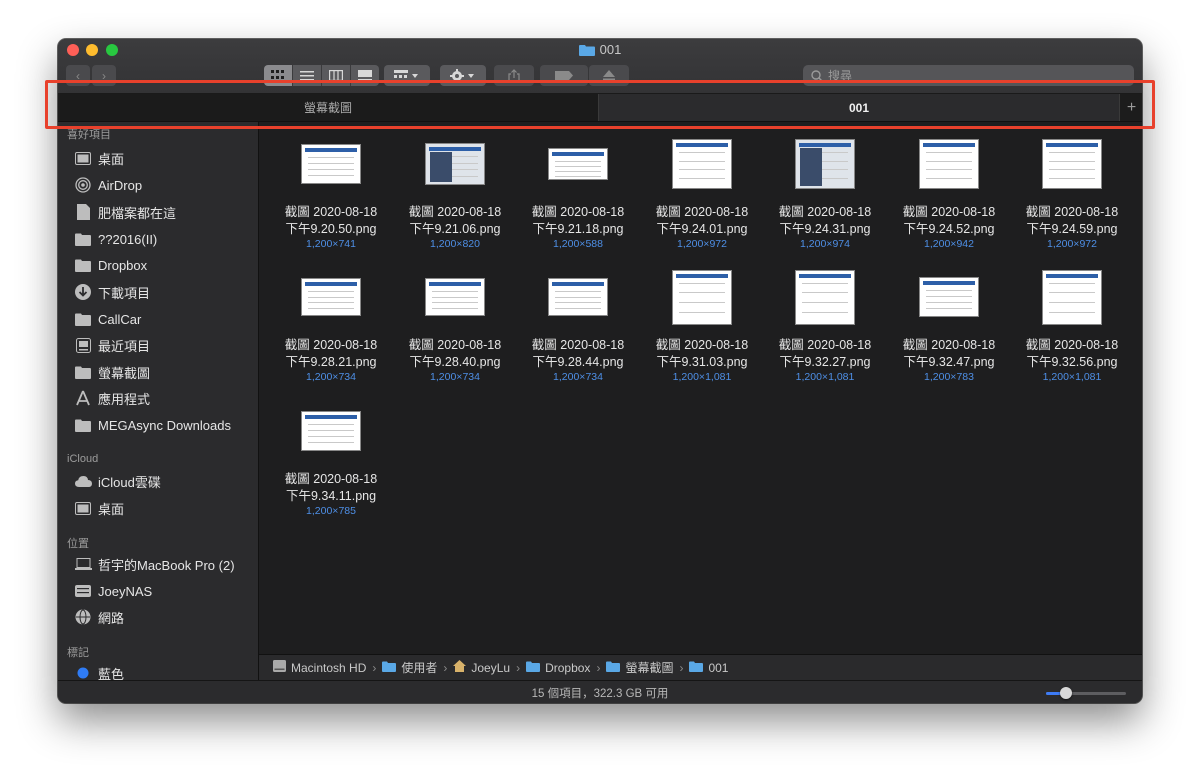  What do you see at coordinates (117, 481) in the screenshot?
I see `sidebar-item-icloud-drive: iCloud雲碟` at bounding box center [117, 481].